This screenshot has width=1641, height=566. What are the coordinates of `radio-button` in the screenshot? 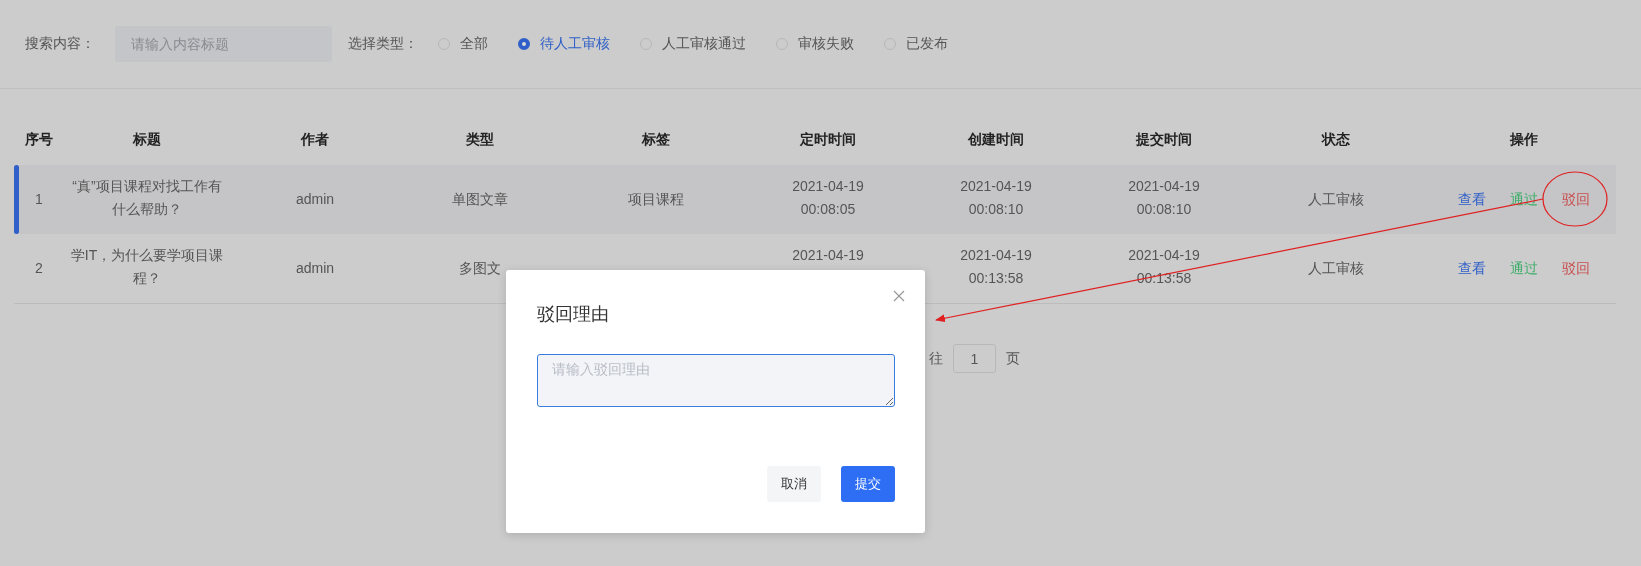 It's located at (524, 44).